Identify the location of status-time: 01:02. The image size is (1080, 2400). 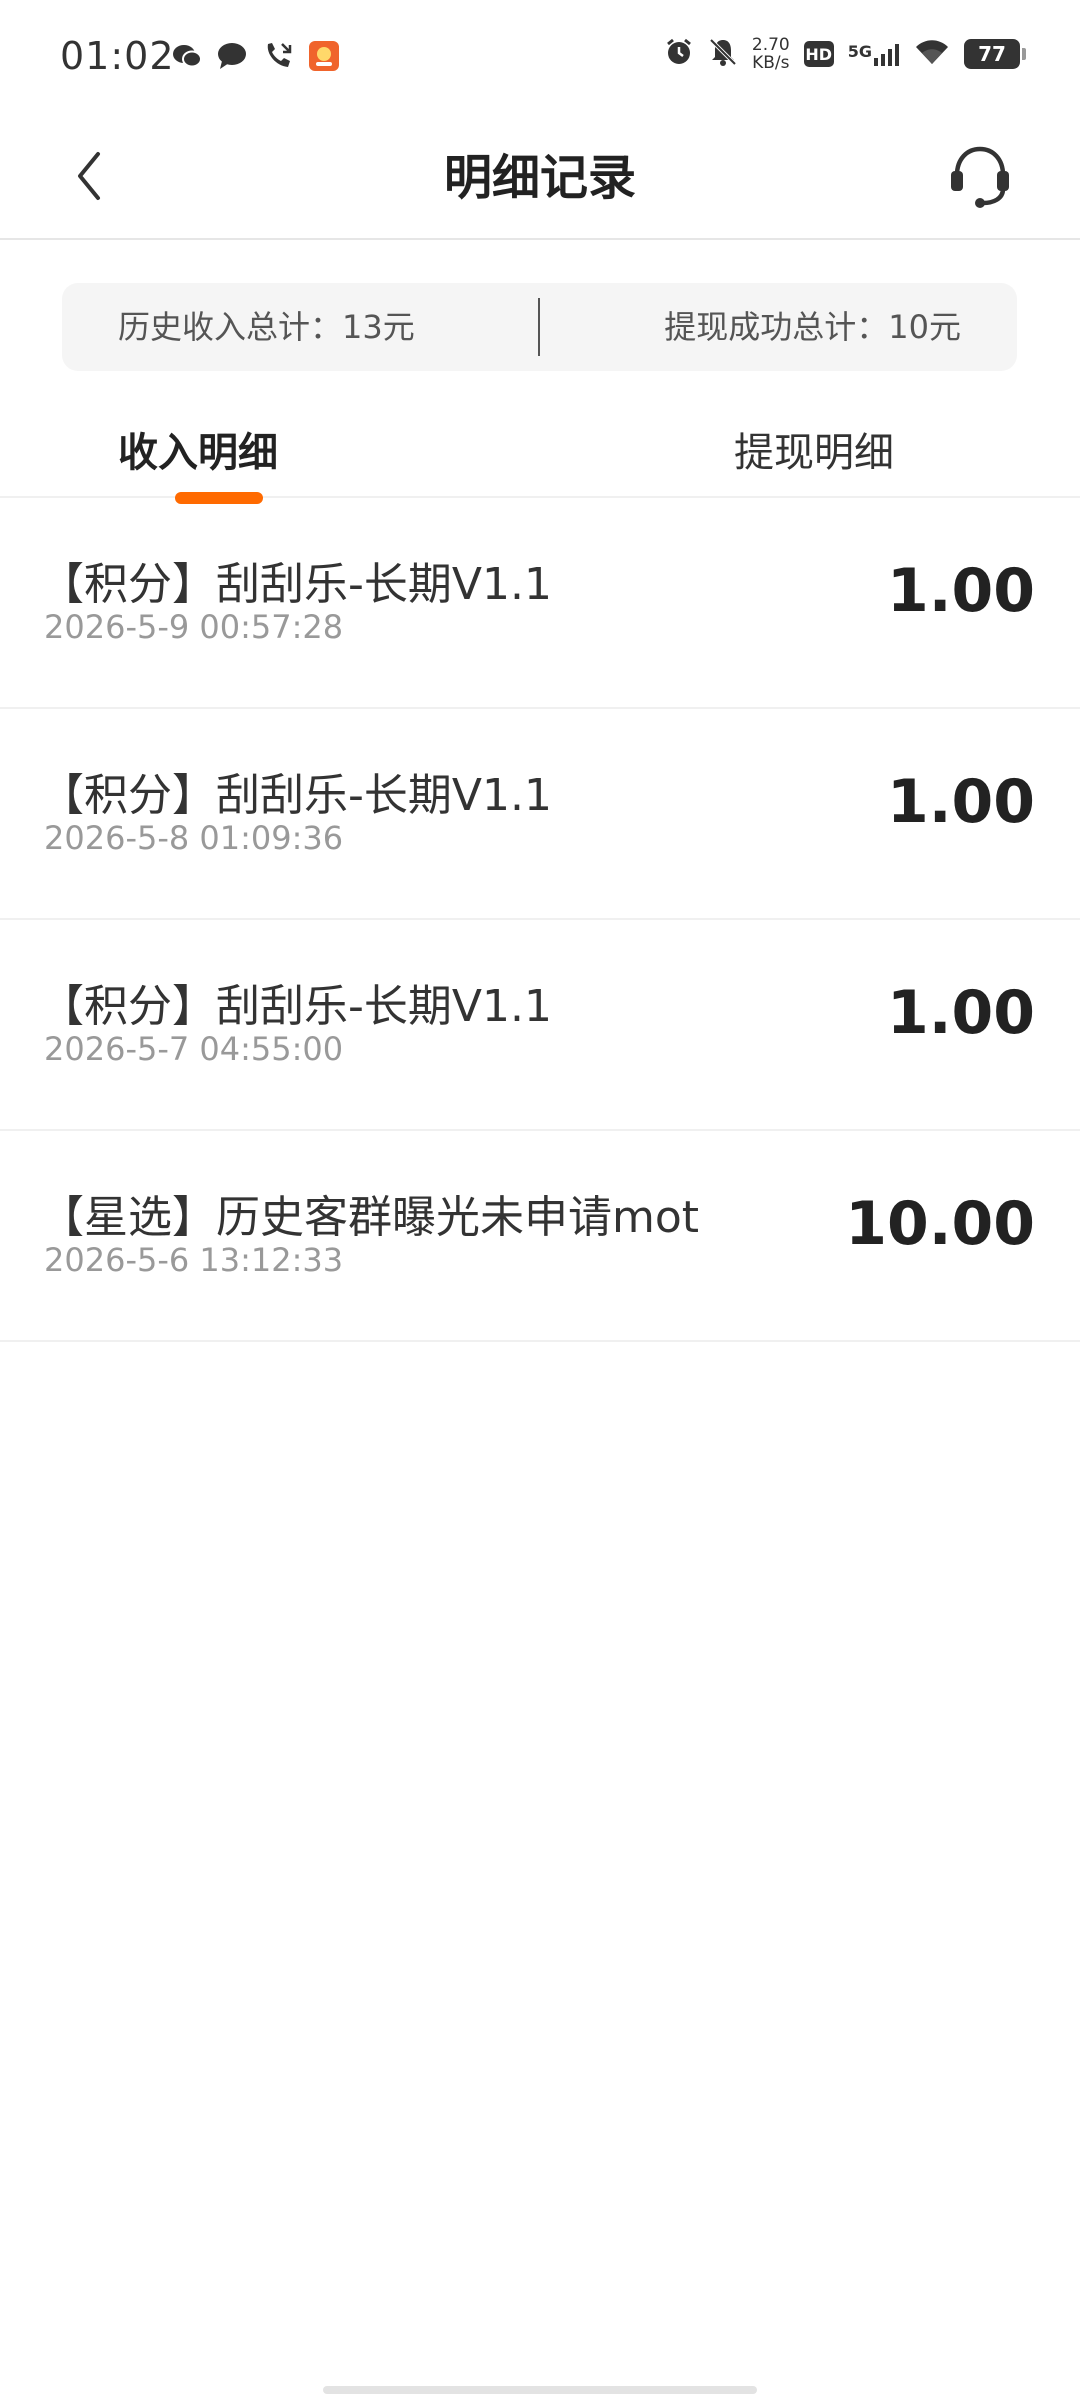
(117, 56).